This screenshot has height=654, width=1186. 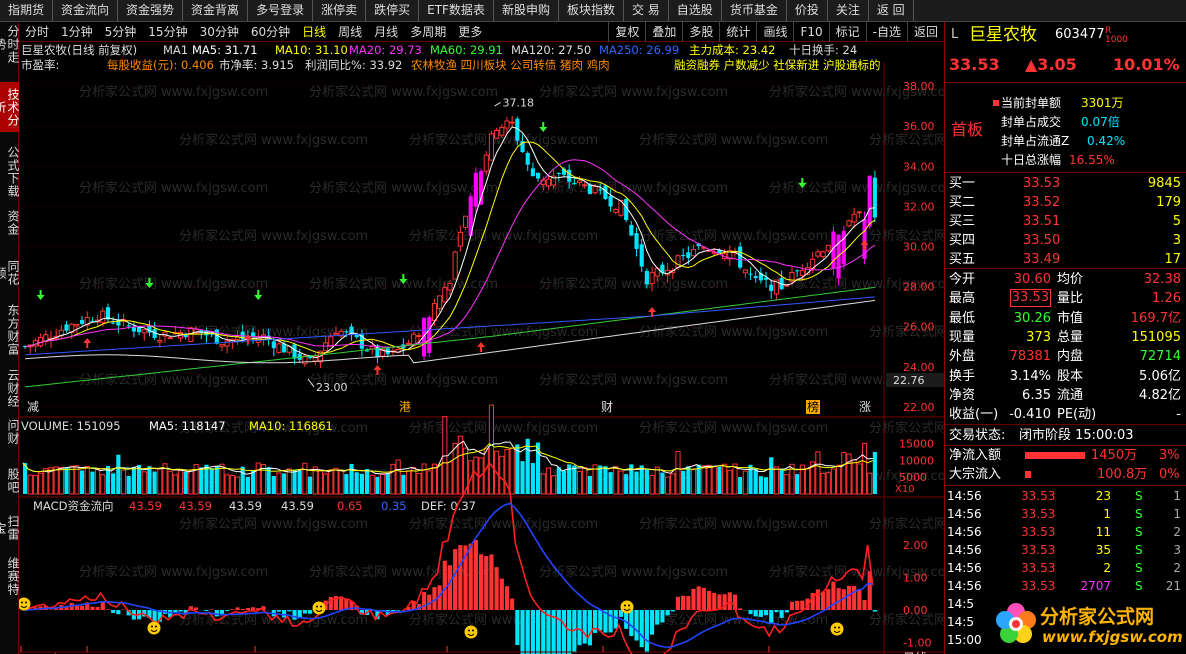 What do you see at coordinates (1177, 514) in the screenshot?
I see `tick-count: 1` at bounding box center [1177, 514].